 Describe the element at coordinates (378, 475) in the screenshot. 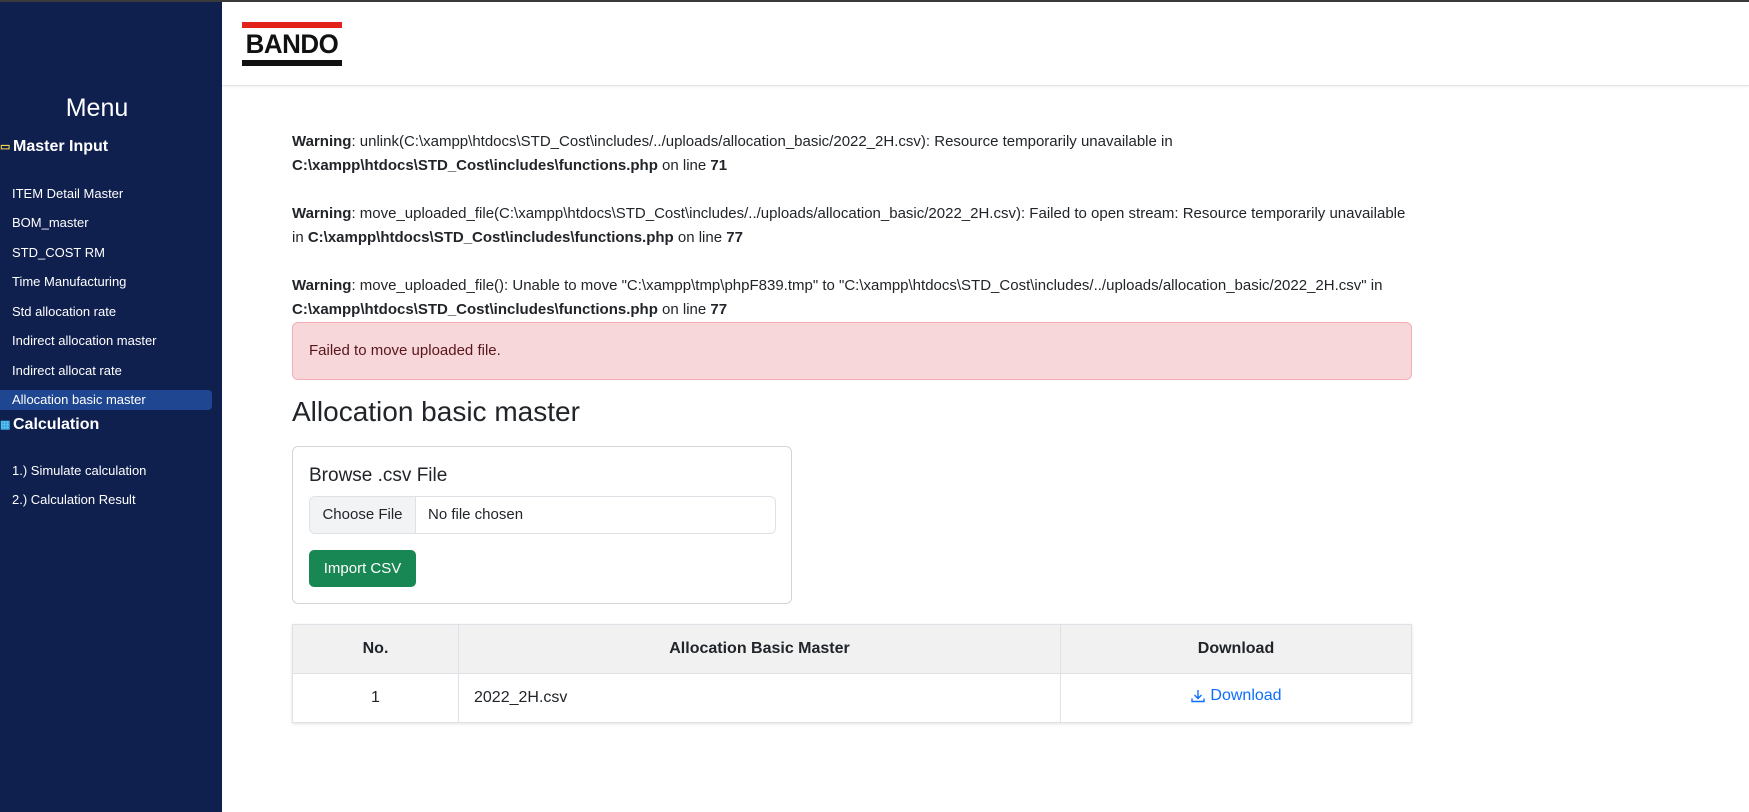

I see `upload-card-title: Browse .csv File` at that location.